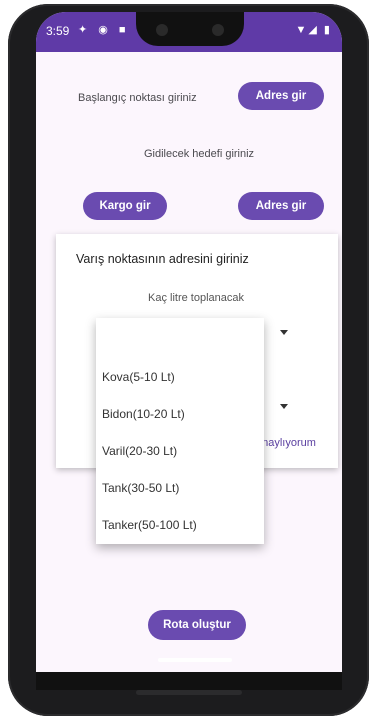 This screenshot has height=722, width=377. What do you see at coordinates (140, 488) in the screenshot?
I see `dropdown-option: Tank(30-50 Lt)` at bounding box center [140, 488].